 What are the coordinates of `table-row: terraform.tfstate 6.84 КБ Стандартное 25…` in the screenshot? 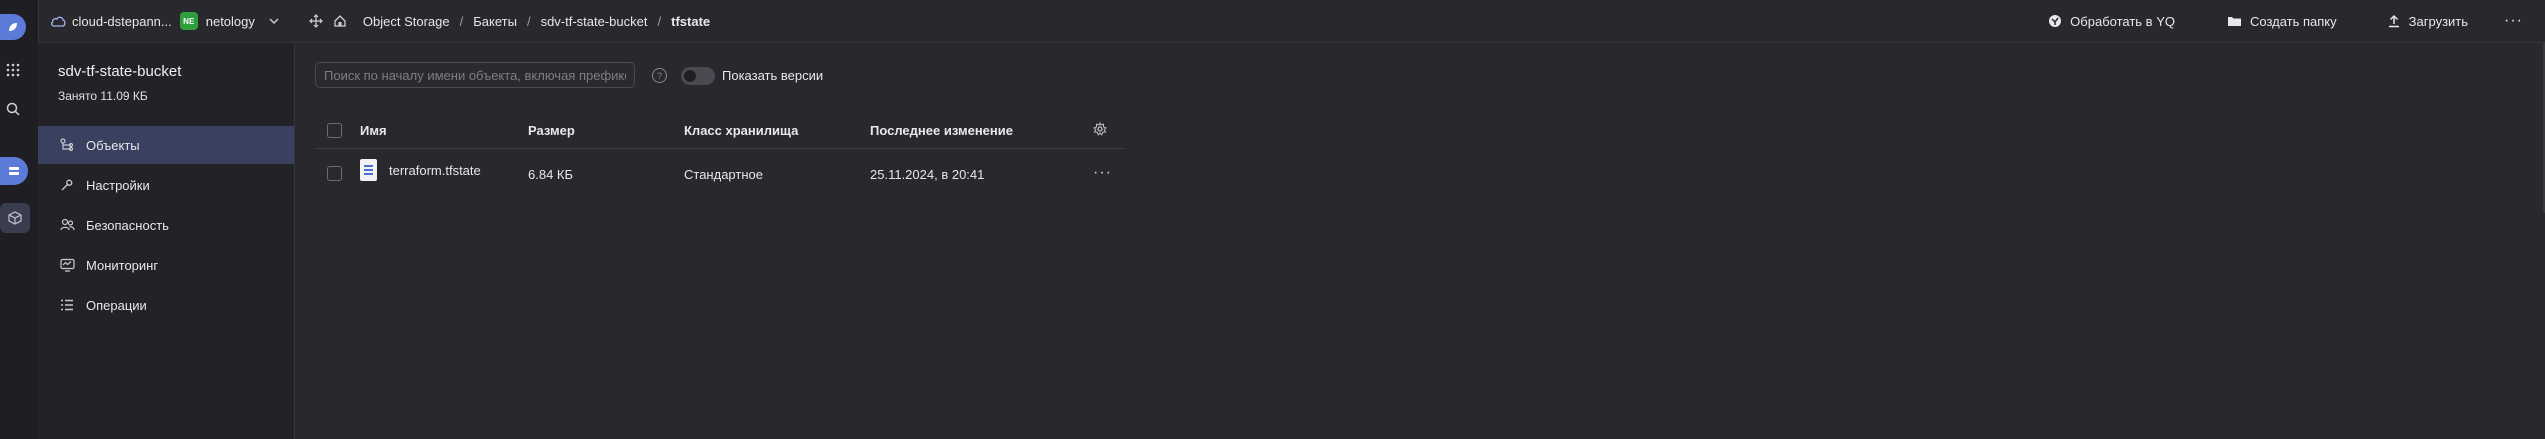 It's located at (720, 174).